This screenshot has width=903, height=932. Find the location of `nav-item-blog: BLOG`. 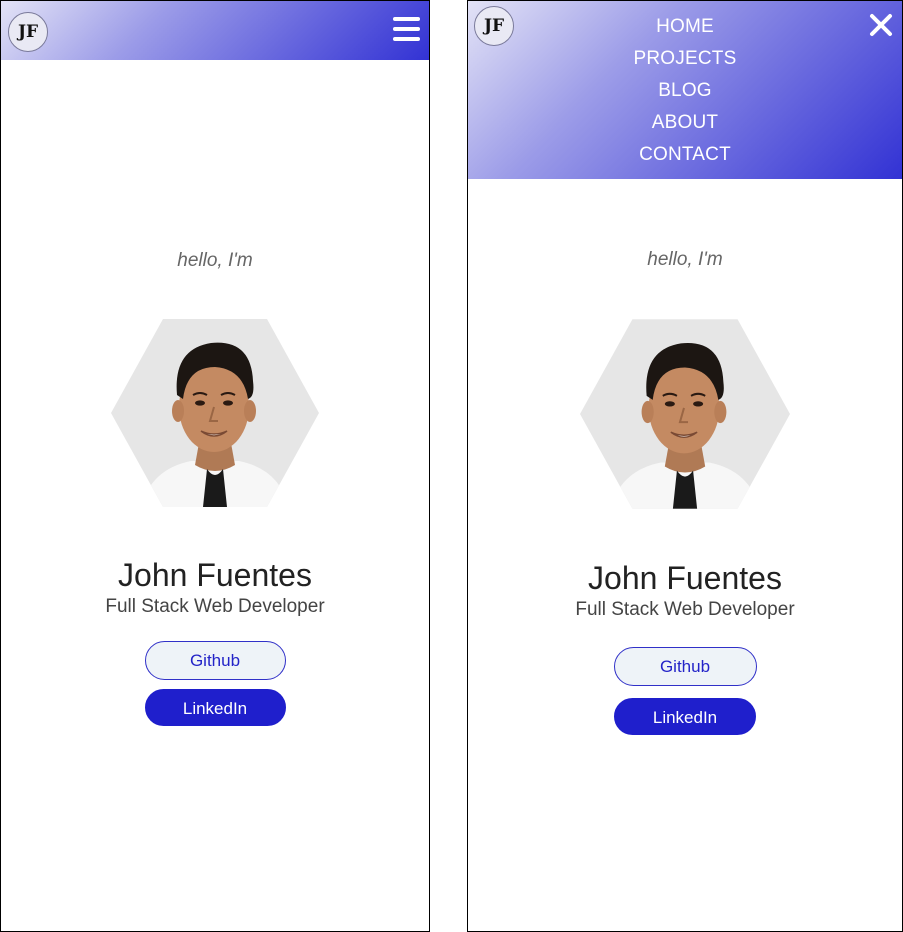

nav-item-blog: BLOG is located at coordinates (685, 91).